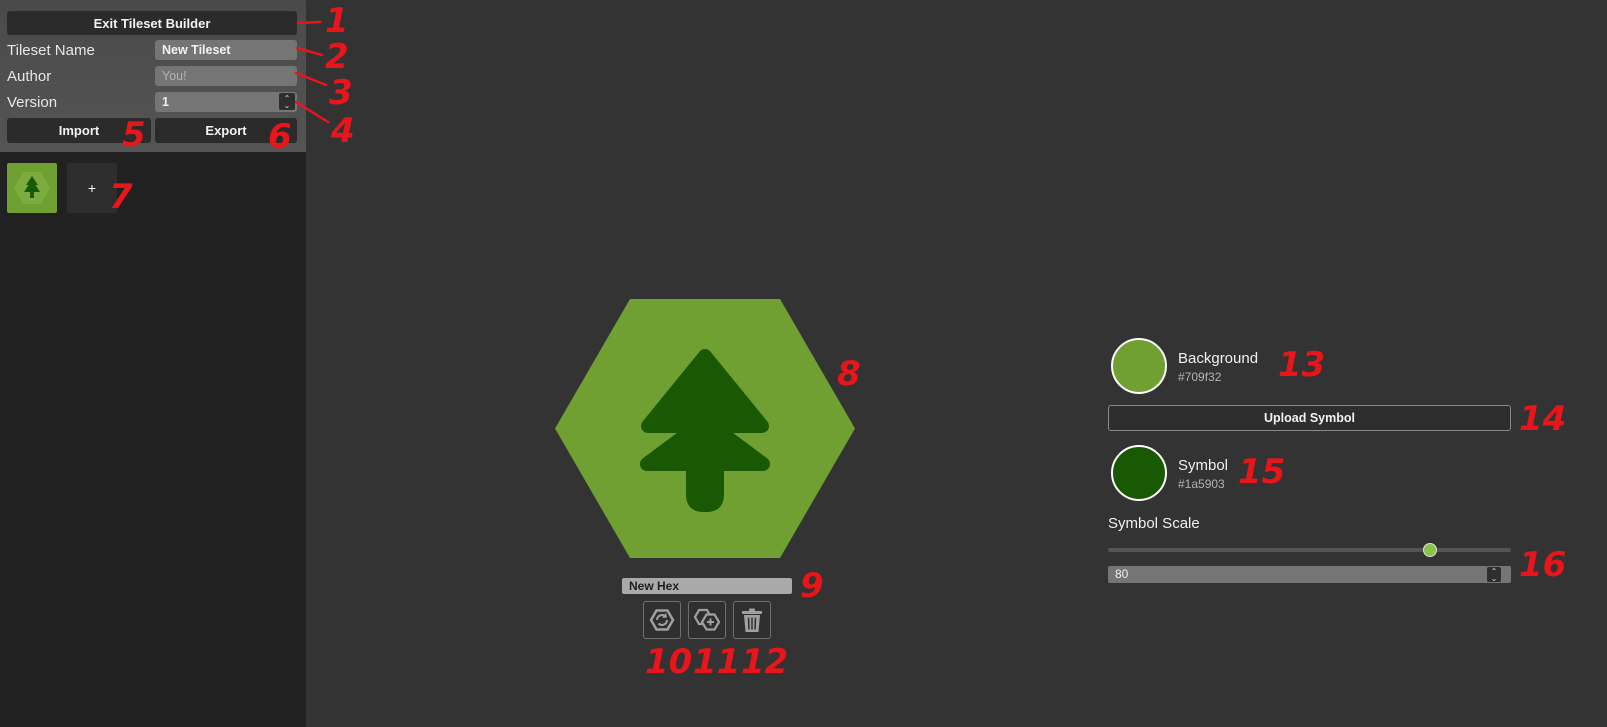 Image resolution: width=1607 pixels, height=727 pixels. I want to click on annotation-8: 8, so click(849, 374).